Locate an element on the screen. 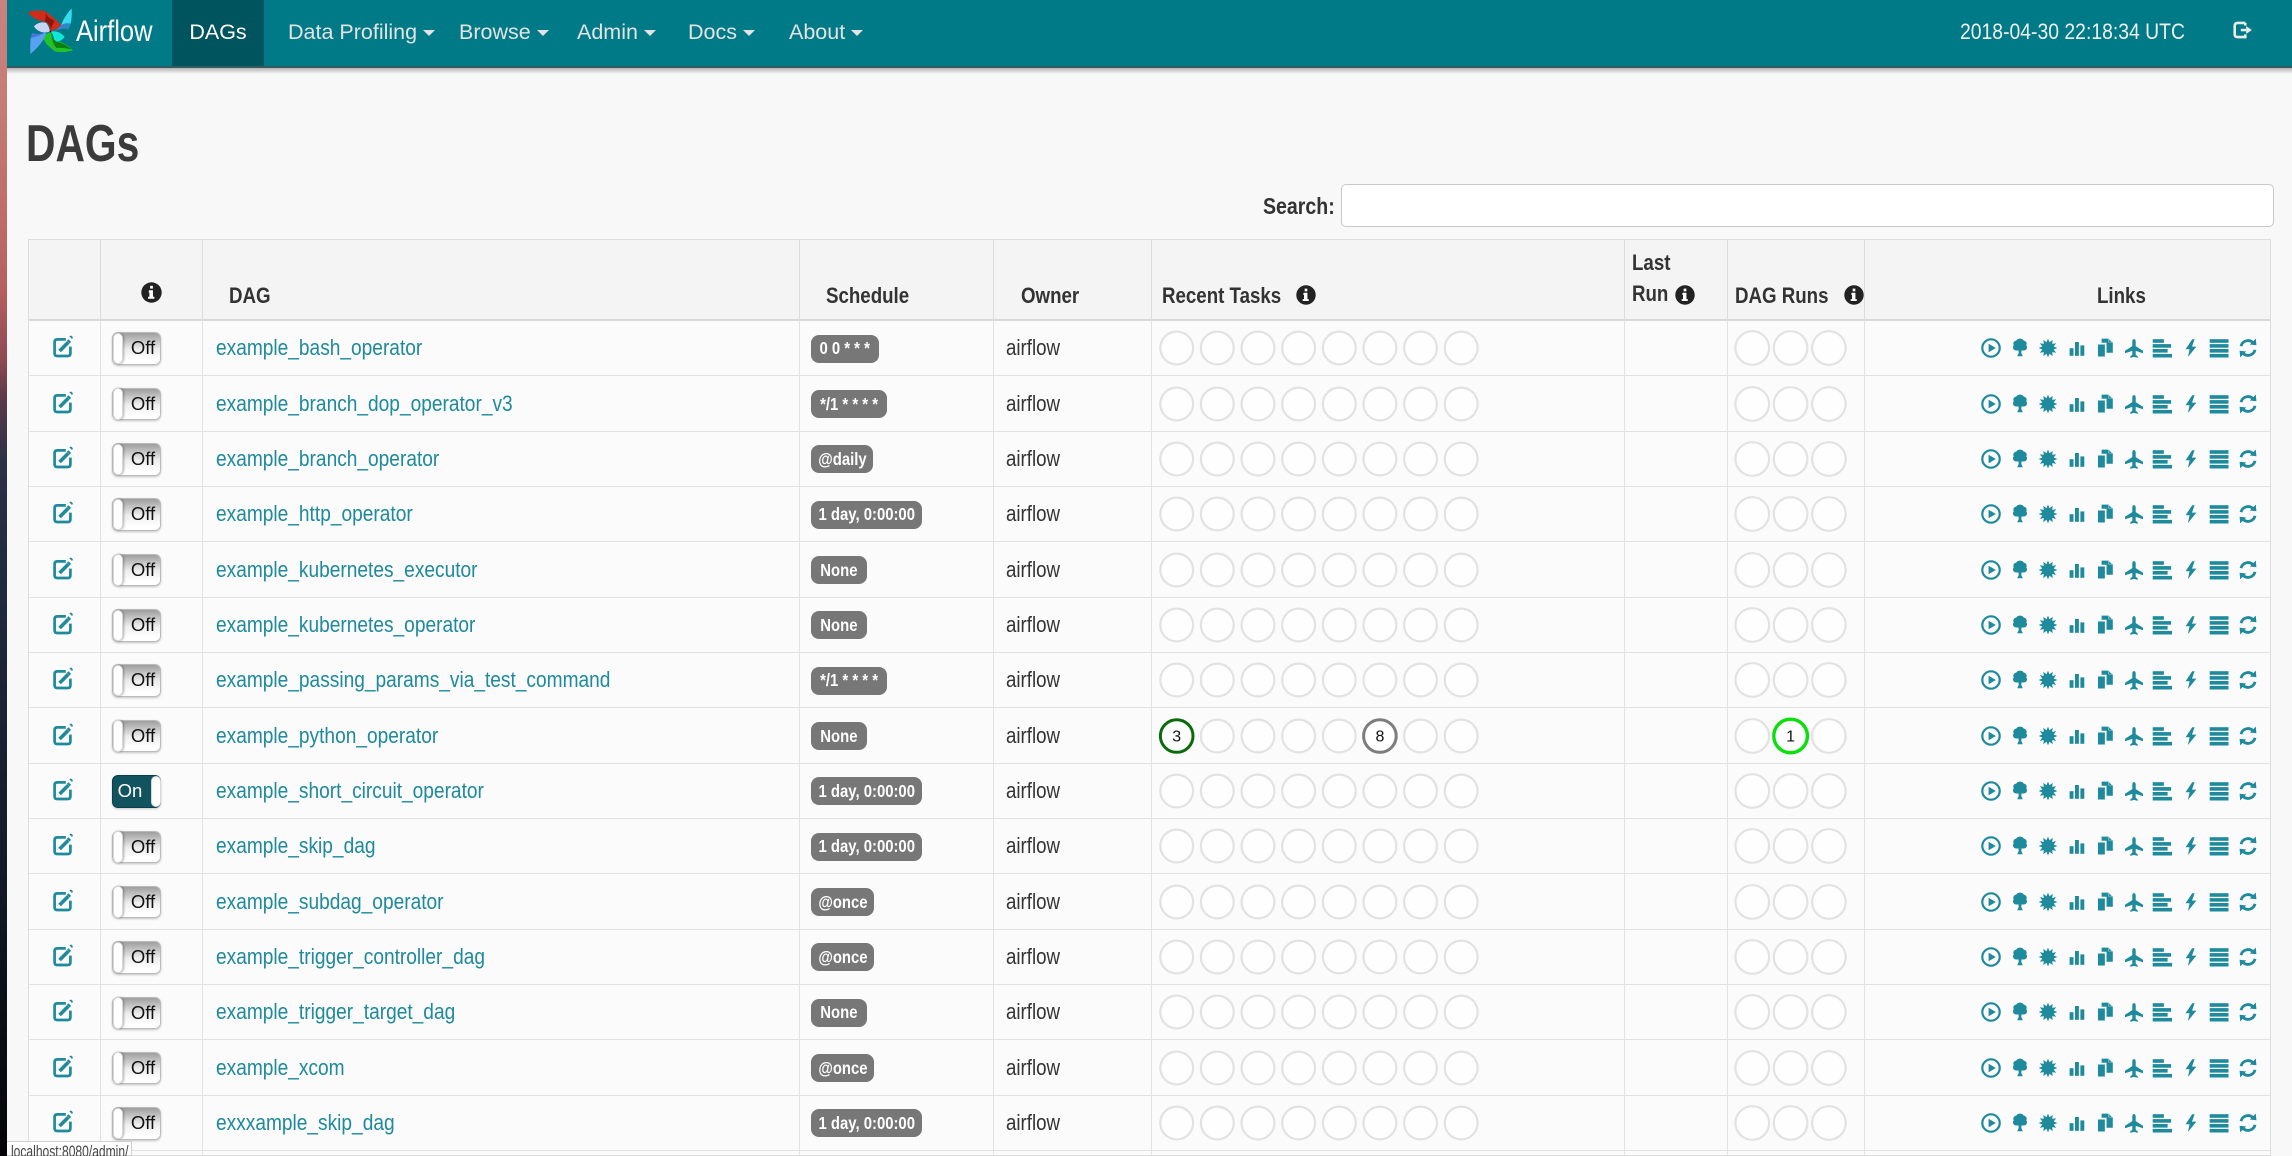 This screenshot has height=1156, width=2292. svg-text: 8 is located at coordinates (1379, 736).